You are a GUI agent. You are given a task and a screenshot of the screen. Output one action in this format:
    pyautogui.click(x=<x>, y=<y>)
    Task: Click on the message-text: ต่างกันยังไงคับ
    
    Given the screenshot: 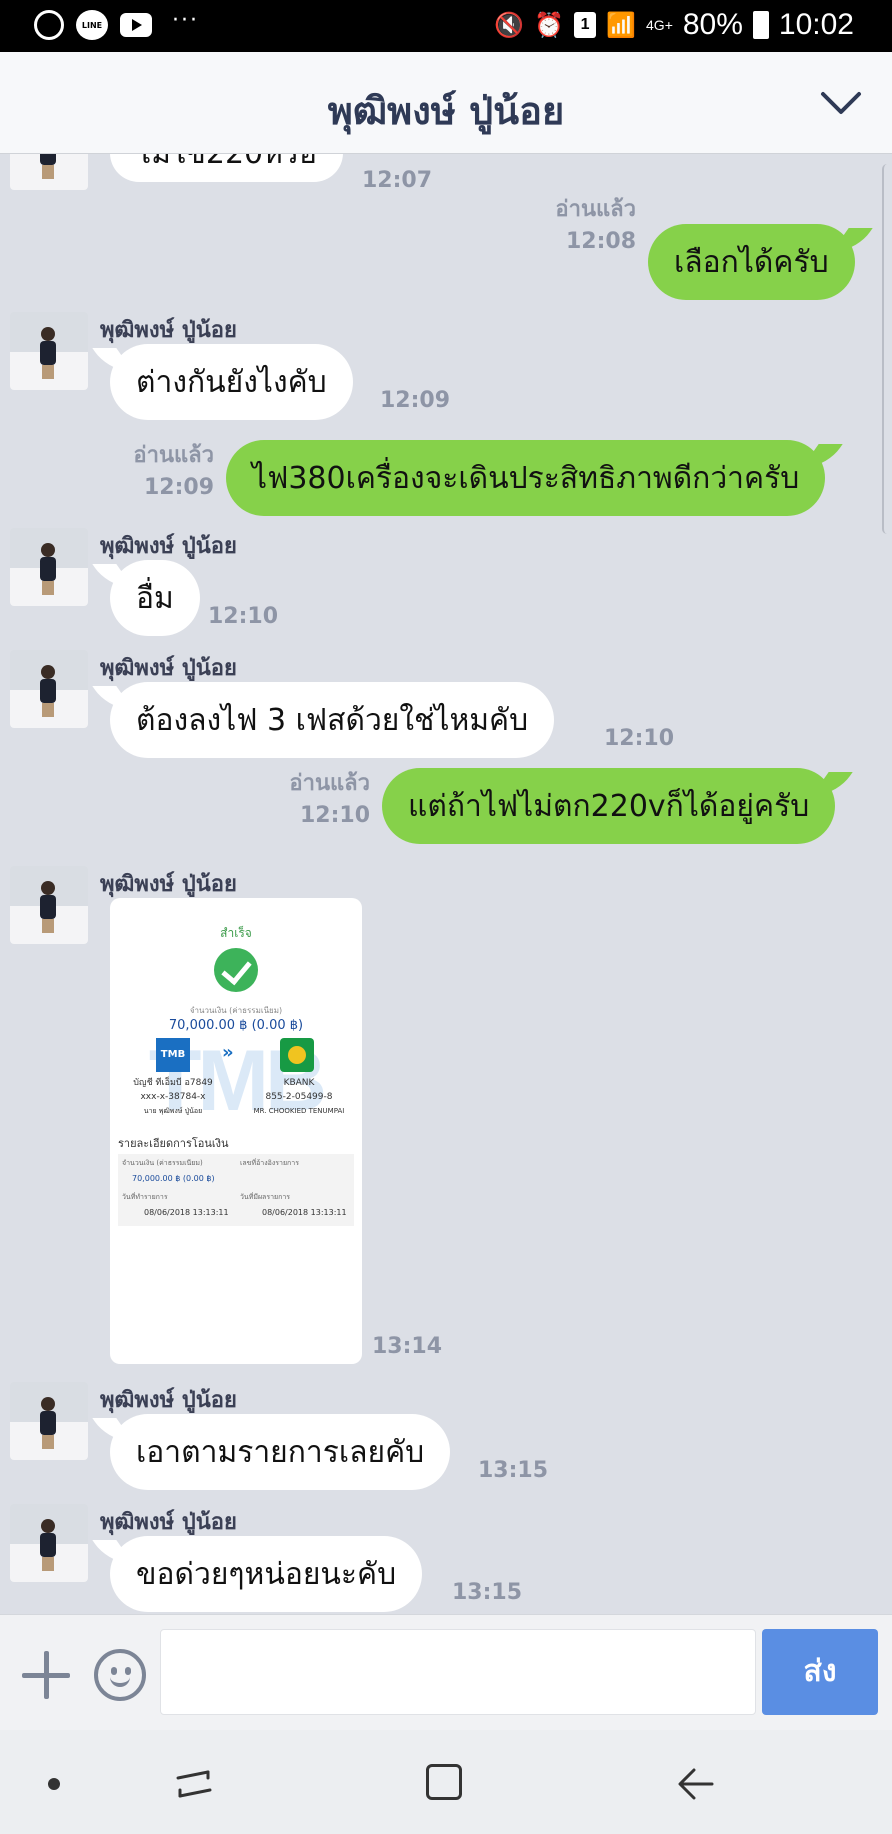 What is the action you would take?
    pyautogui.click(x=231, y=382)
    